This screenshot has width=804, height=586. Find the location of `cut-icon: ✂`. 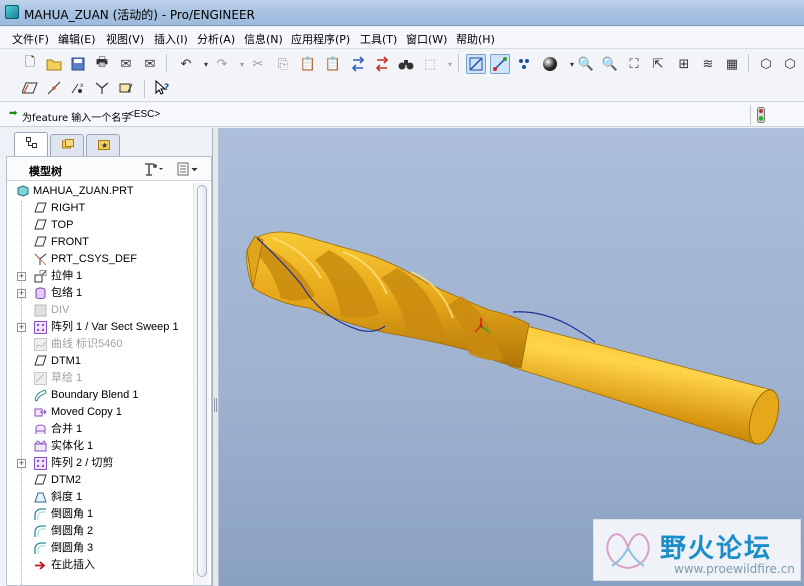

cut-icon: ✂ is located at coordinates (258, 64).